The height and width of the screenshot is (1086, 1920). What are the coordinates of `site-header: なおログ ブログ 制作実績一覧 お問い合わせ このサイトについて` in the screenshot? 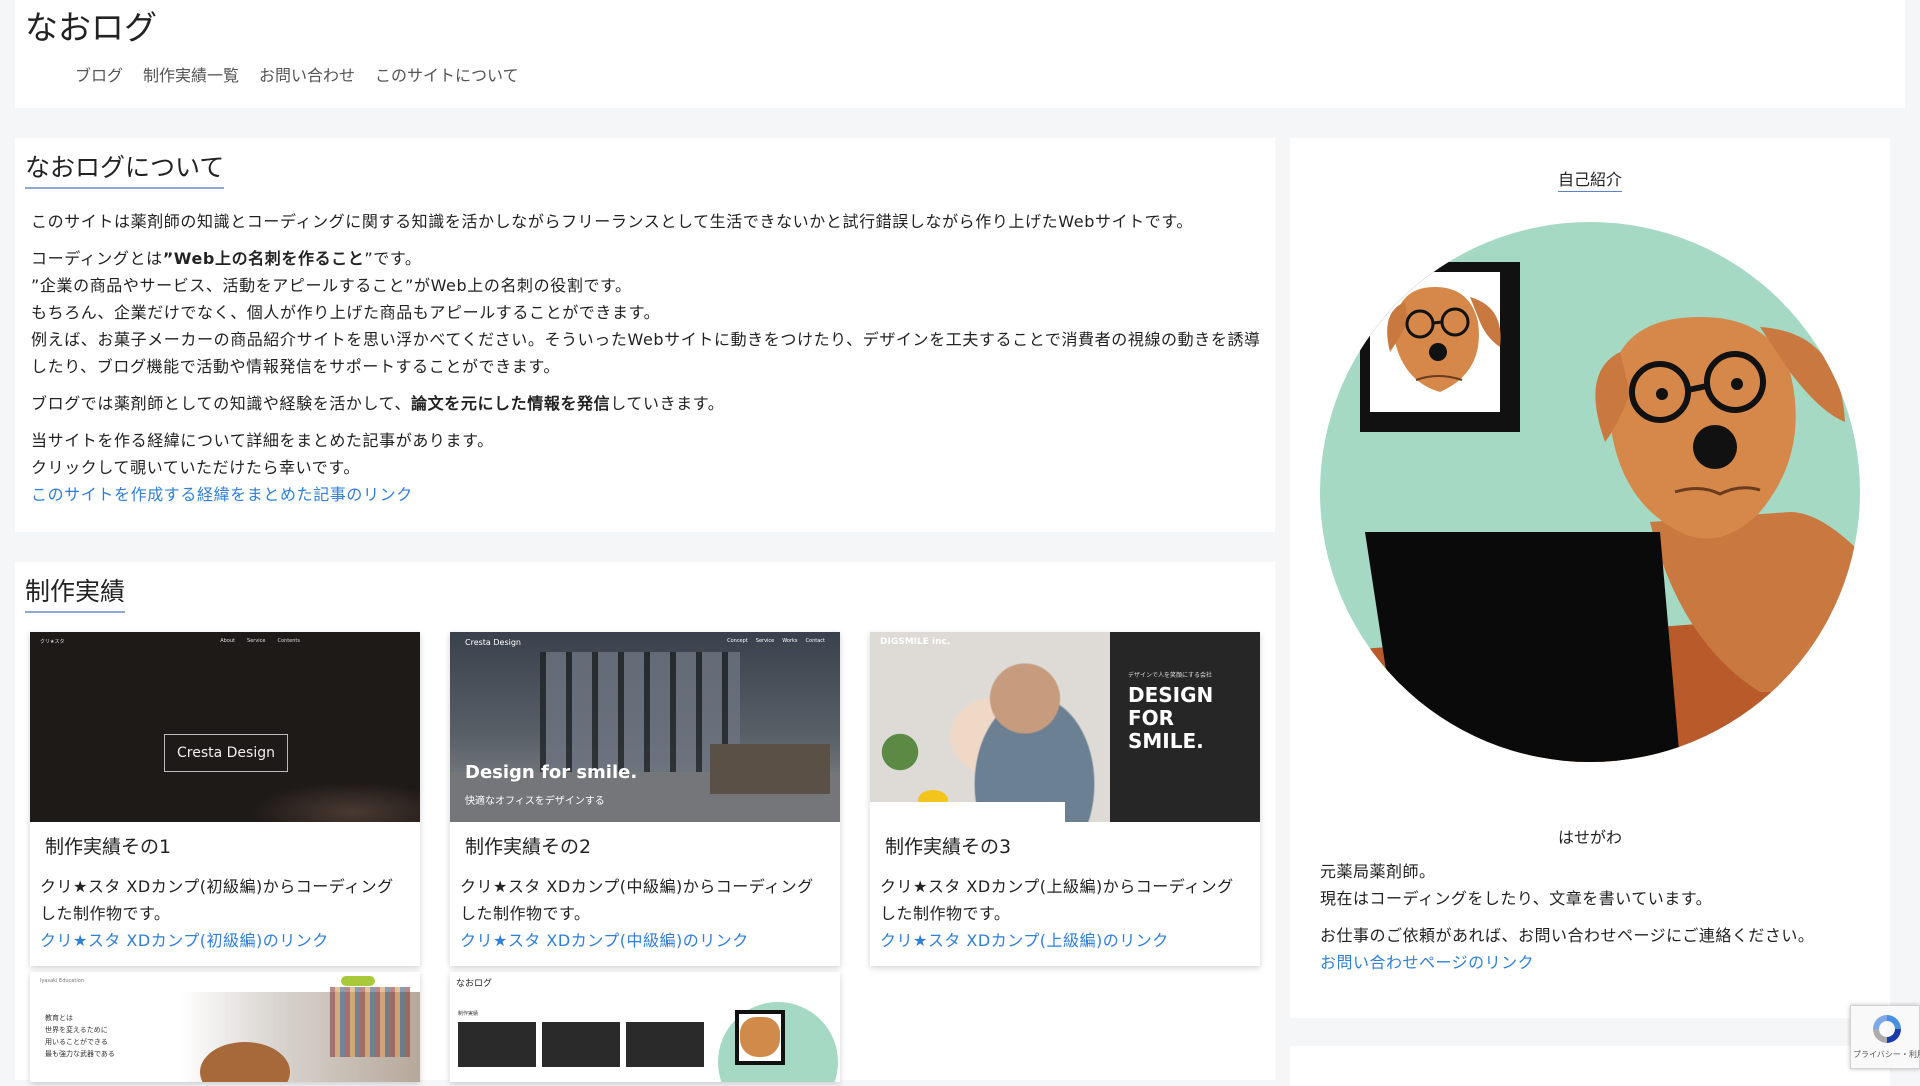 It's located at (960, 54).